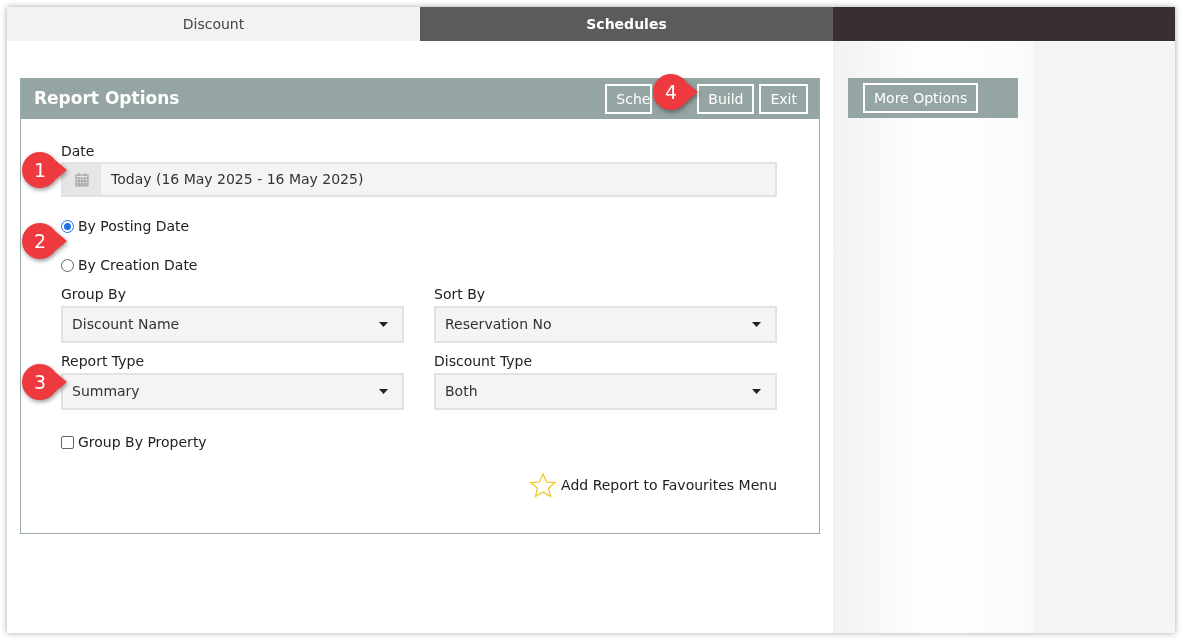 The height and width of the screenshot is (641, 1183). Describe the element at coordinates (107, 99) in the screenshot. I see `panel-title: Report Options` at that location.